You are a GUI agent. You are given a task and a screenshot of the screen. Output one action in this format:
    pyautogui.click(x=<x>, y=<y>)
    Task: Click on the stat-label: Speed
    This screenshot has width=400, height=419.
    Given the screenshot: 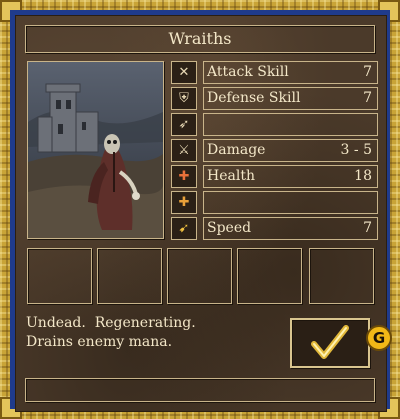 What is the action you would take?
    pyautogui.click(x=229, y=228)
    